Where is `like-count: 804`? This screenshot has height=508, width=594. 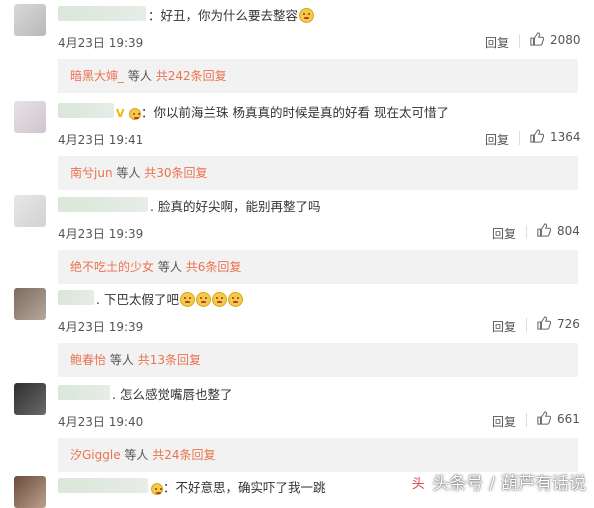
like-count: 804 is located at coordinates (568, 231).